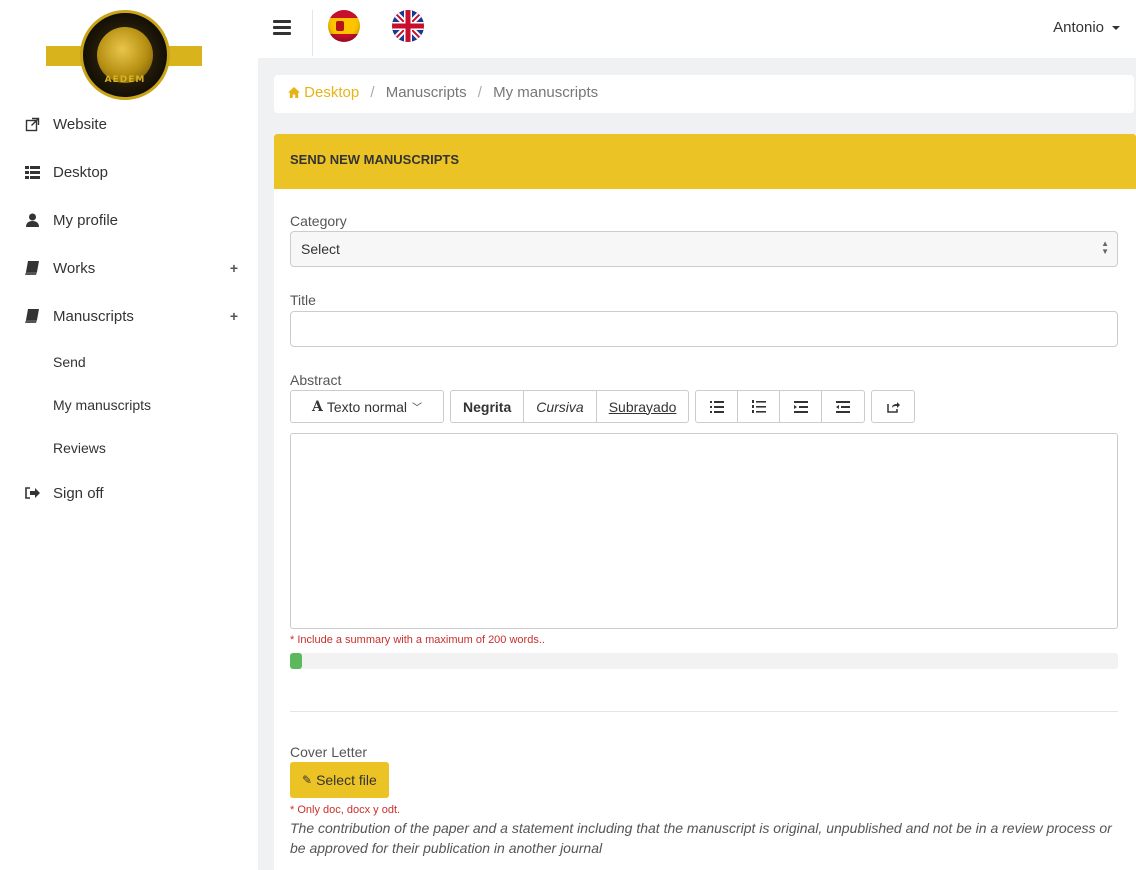 The width and height of the screenshot is (1136, 870). I want to click on caret-down-icon, so click(1116, 28).